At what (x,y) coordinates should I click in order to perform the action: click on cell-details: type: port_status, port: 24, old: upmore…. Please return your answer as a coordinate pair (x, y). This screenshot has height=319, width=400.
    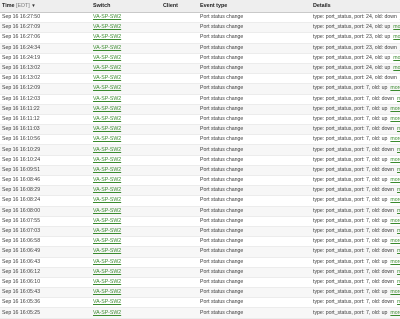
    Looking at the image, I should click on (355, 68).